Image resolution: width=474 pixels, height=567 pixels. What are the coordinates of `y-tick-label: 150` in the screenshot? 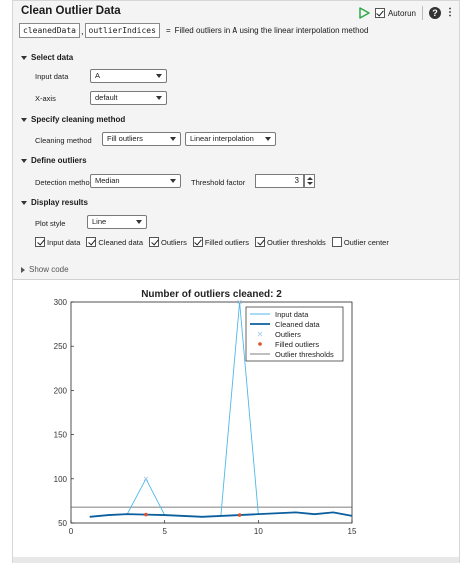 It's located at (61, 435).